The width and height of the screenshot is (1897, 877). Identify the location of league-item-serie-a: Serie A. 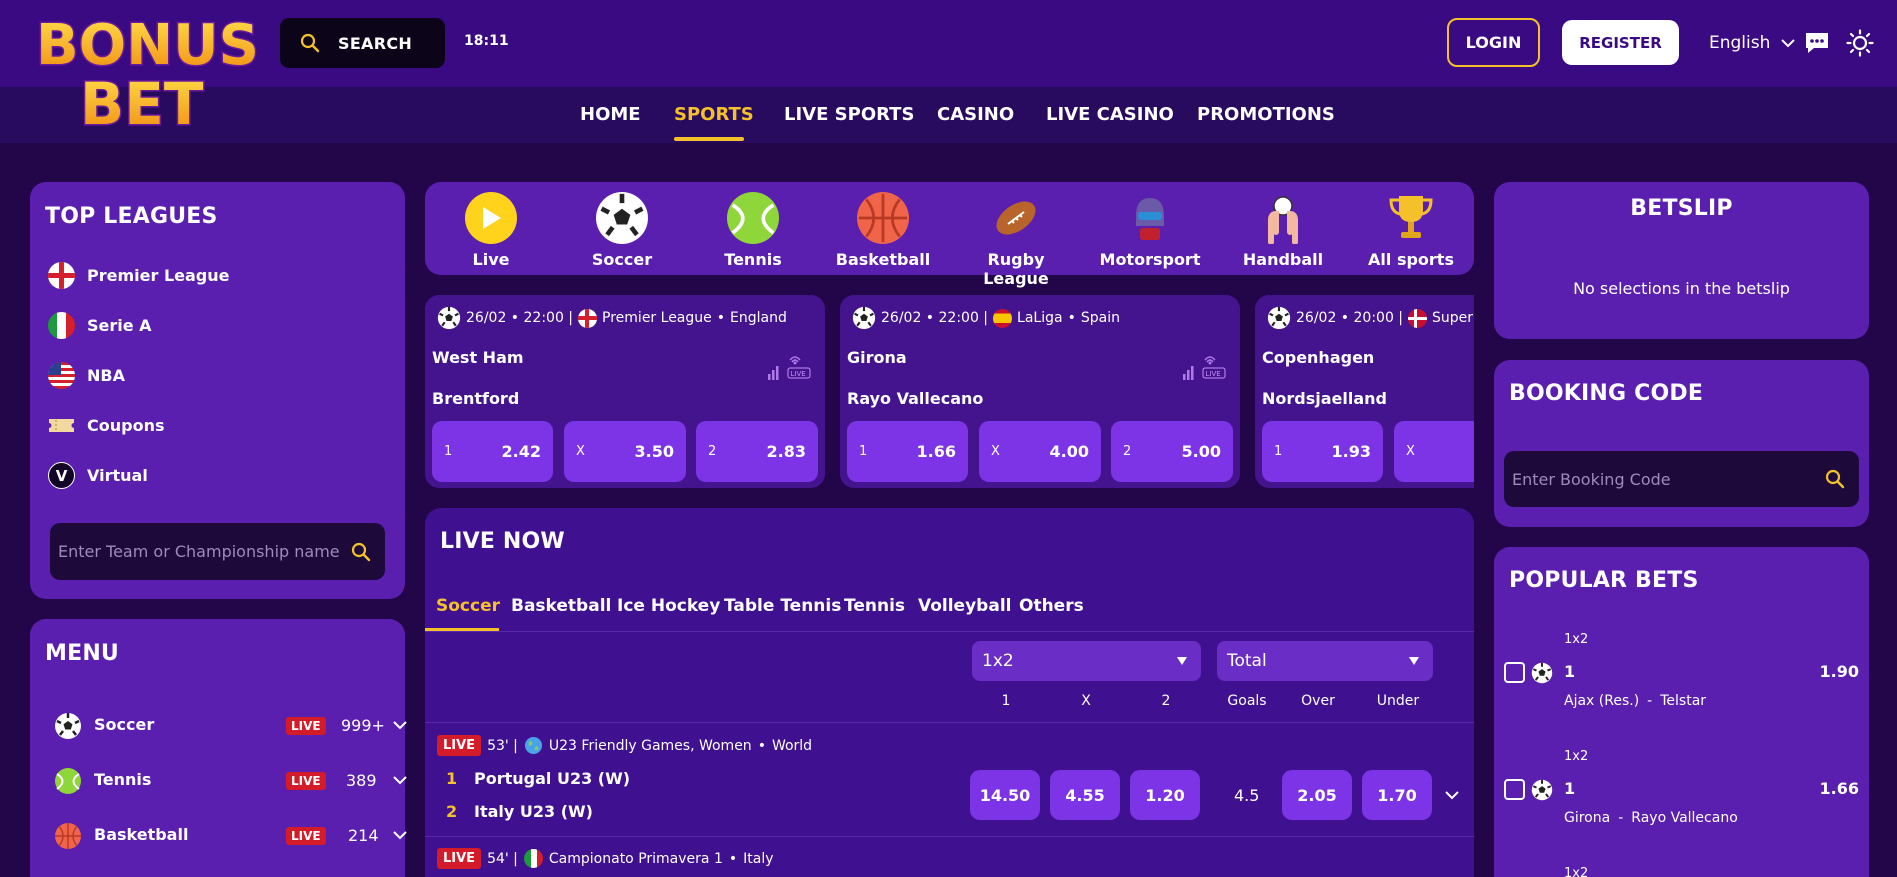
(100, 325).